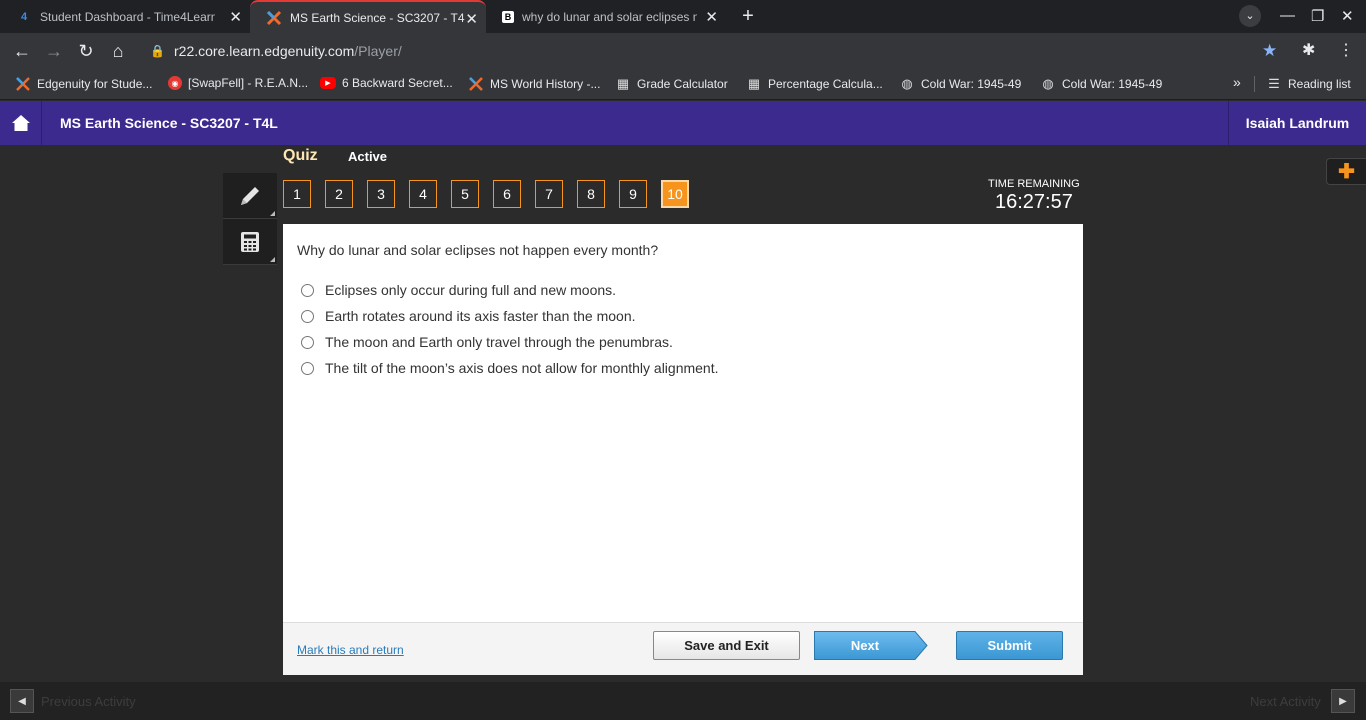 This screenshot has height=720, width=1366. Describe the element at coordinates (1317, 16) in the screenshot. I see `restore-icon: ❐` at that location.